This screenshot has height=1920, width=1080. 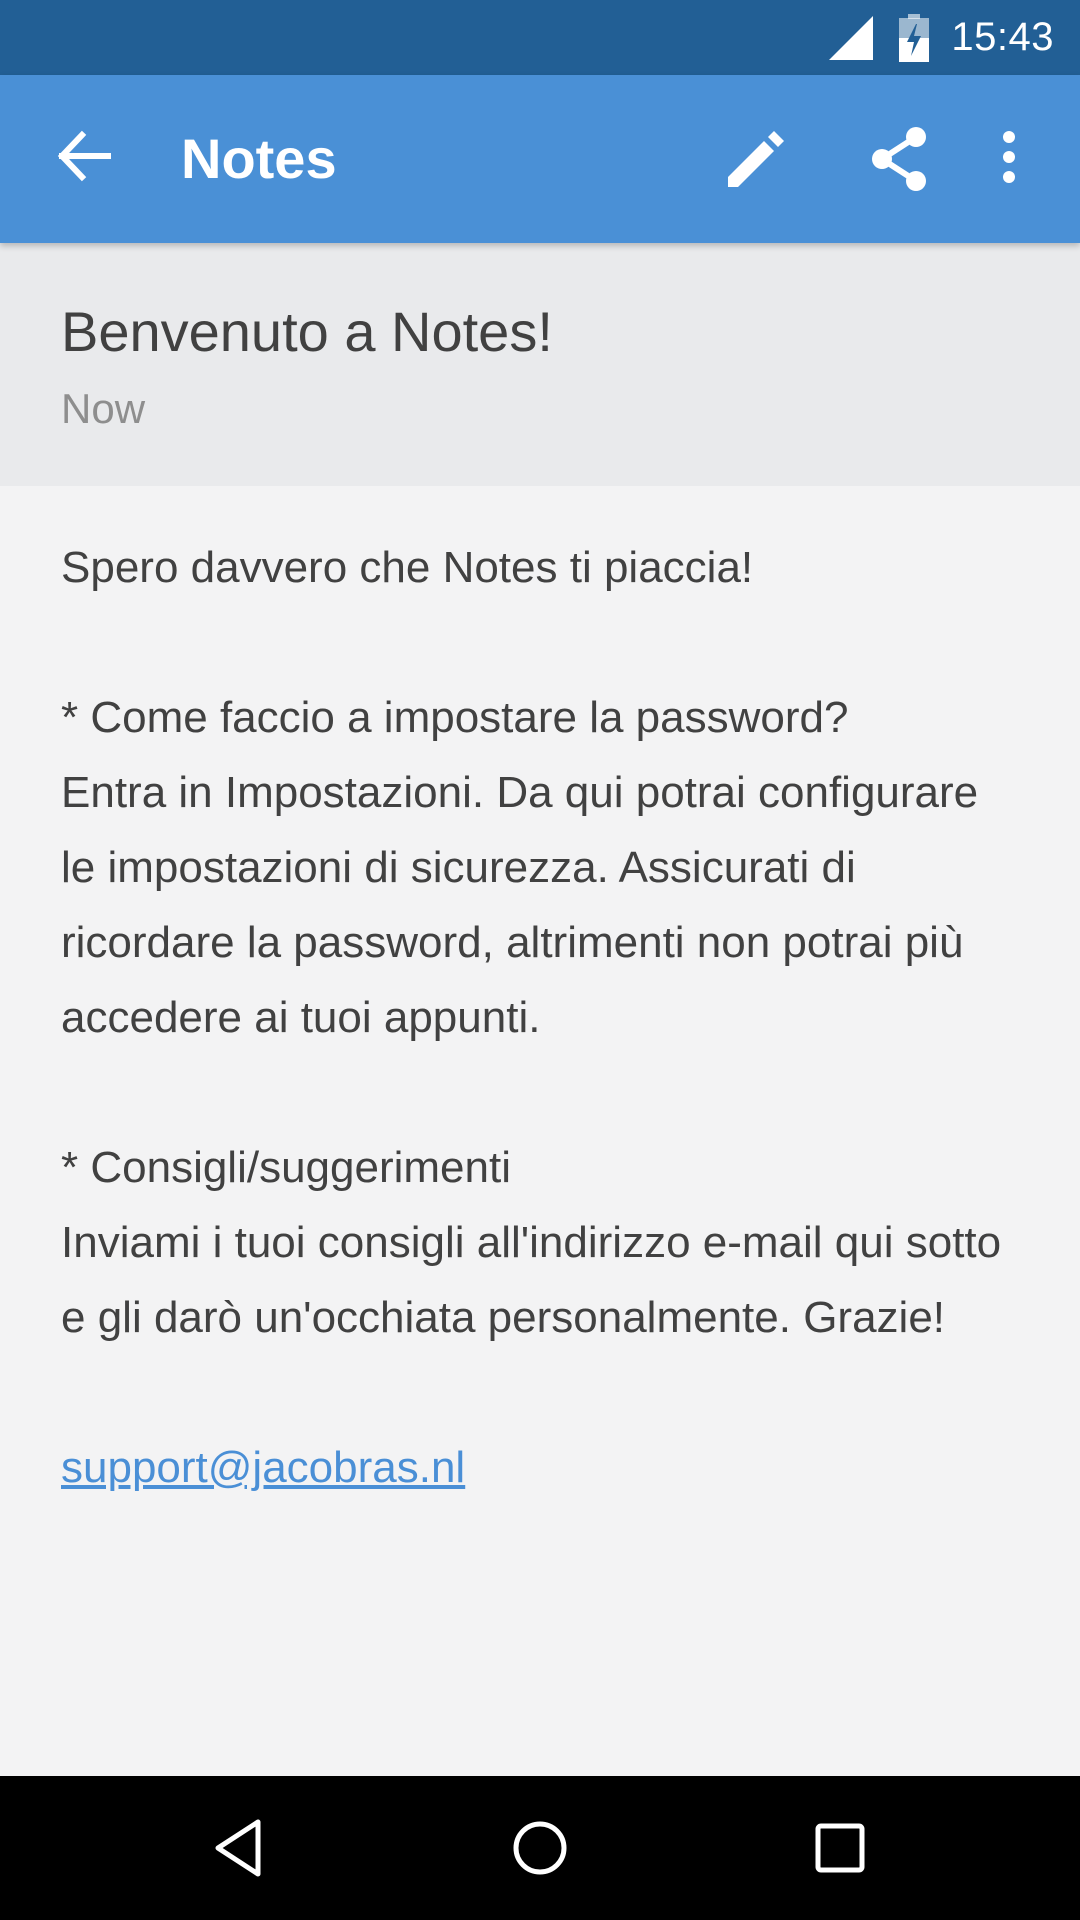 I want to click on app-bar: Notes, so click(x=540, y=159).